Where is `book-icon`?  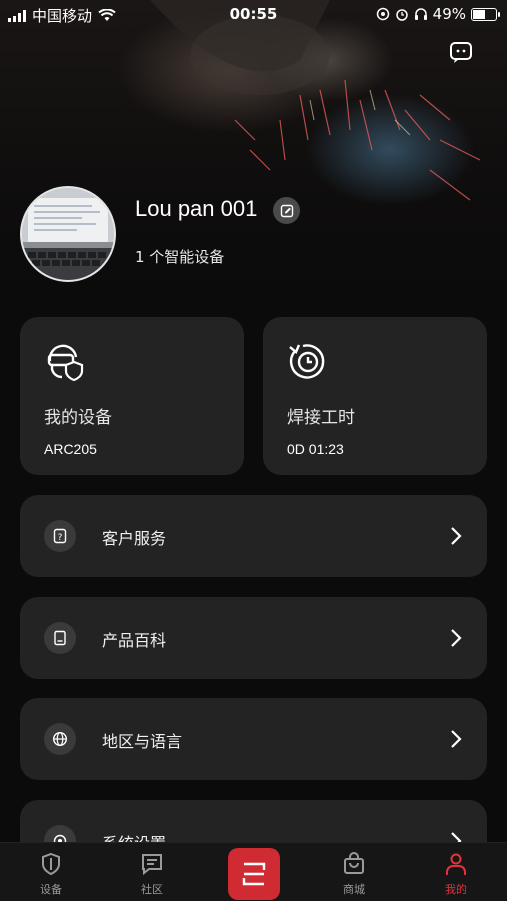 book-icon is located at coordinates (60, 638).